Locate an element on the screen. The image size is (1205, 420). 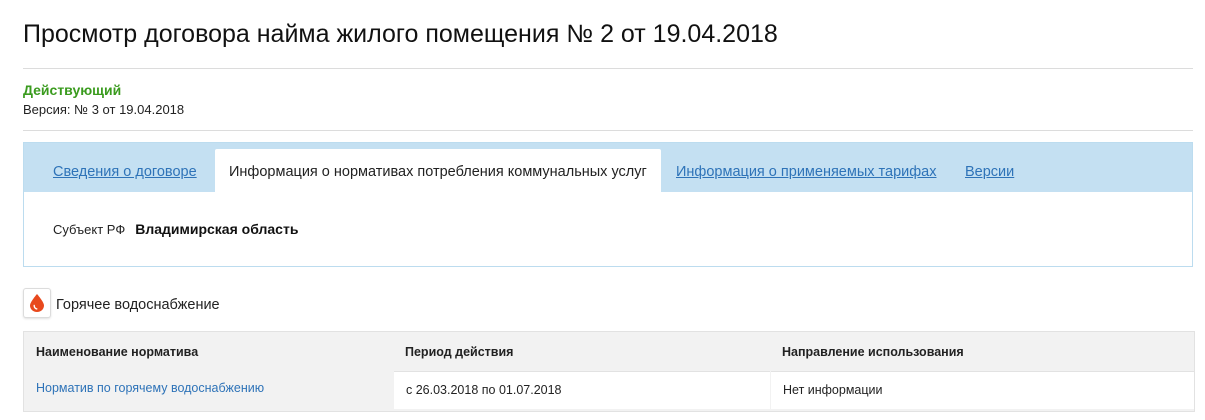
status-badge: Действующий is located at coordinates (72, 90).